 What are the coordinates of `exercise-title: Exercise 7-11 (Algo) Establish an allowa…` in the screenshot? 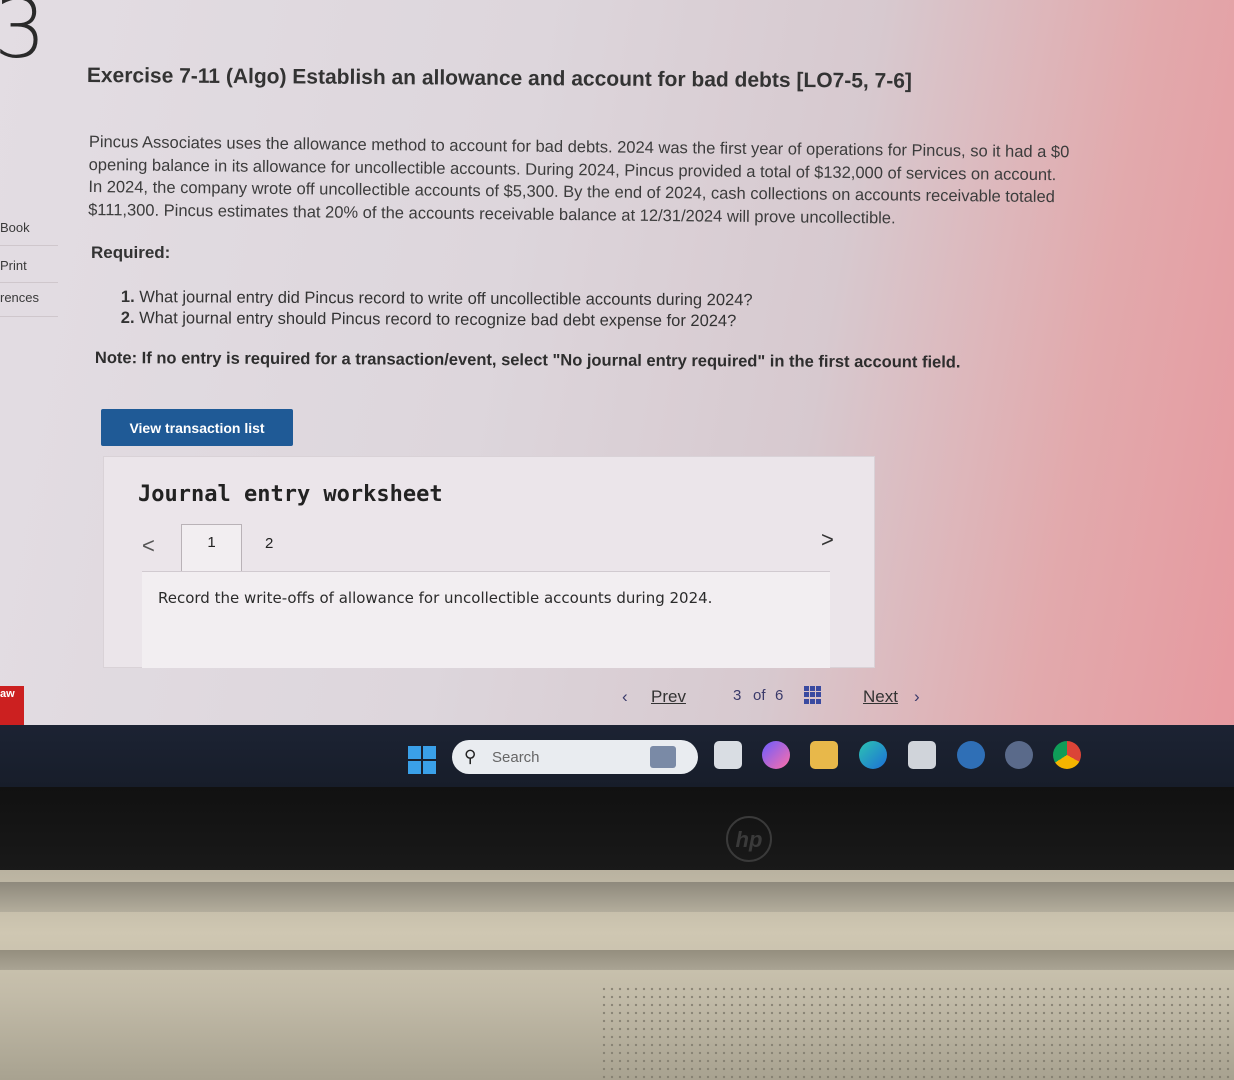 It's located at (499, 78).